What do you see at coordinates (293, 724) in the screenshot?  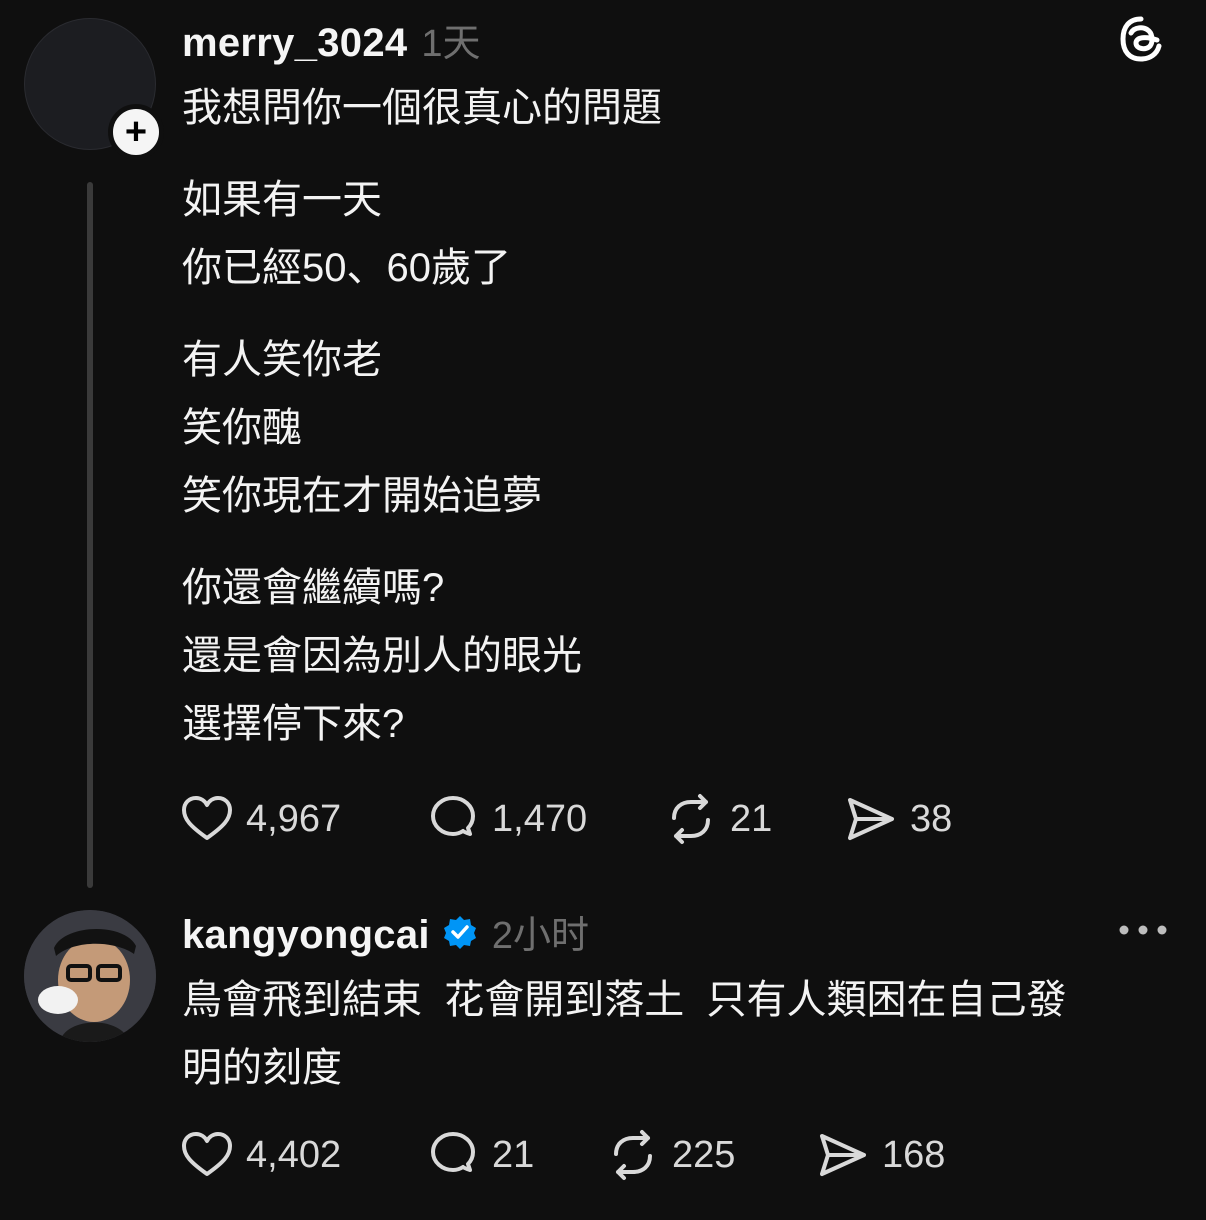 I see `text-line: 選擇停下來?` at bounding box center [293, 724].